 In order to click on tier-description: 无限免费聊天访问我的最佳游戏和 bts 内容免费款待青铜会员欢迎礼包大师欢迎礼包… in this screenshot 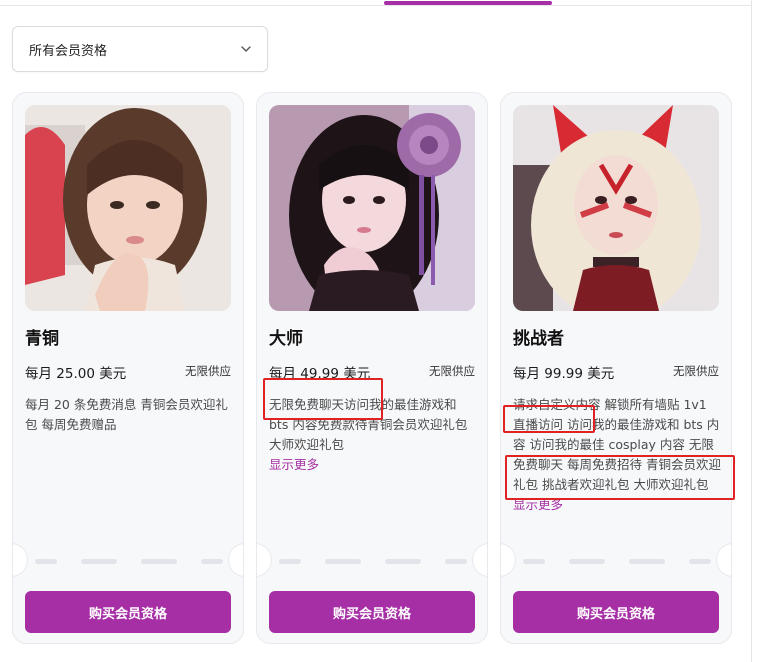, I will do `click(374, 435)`.